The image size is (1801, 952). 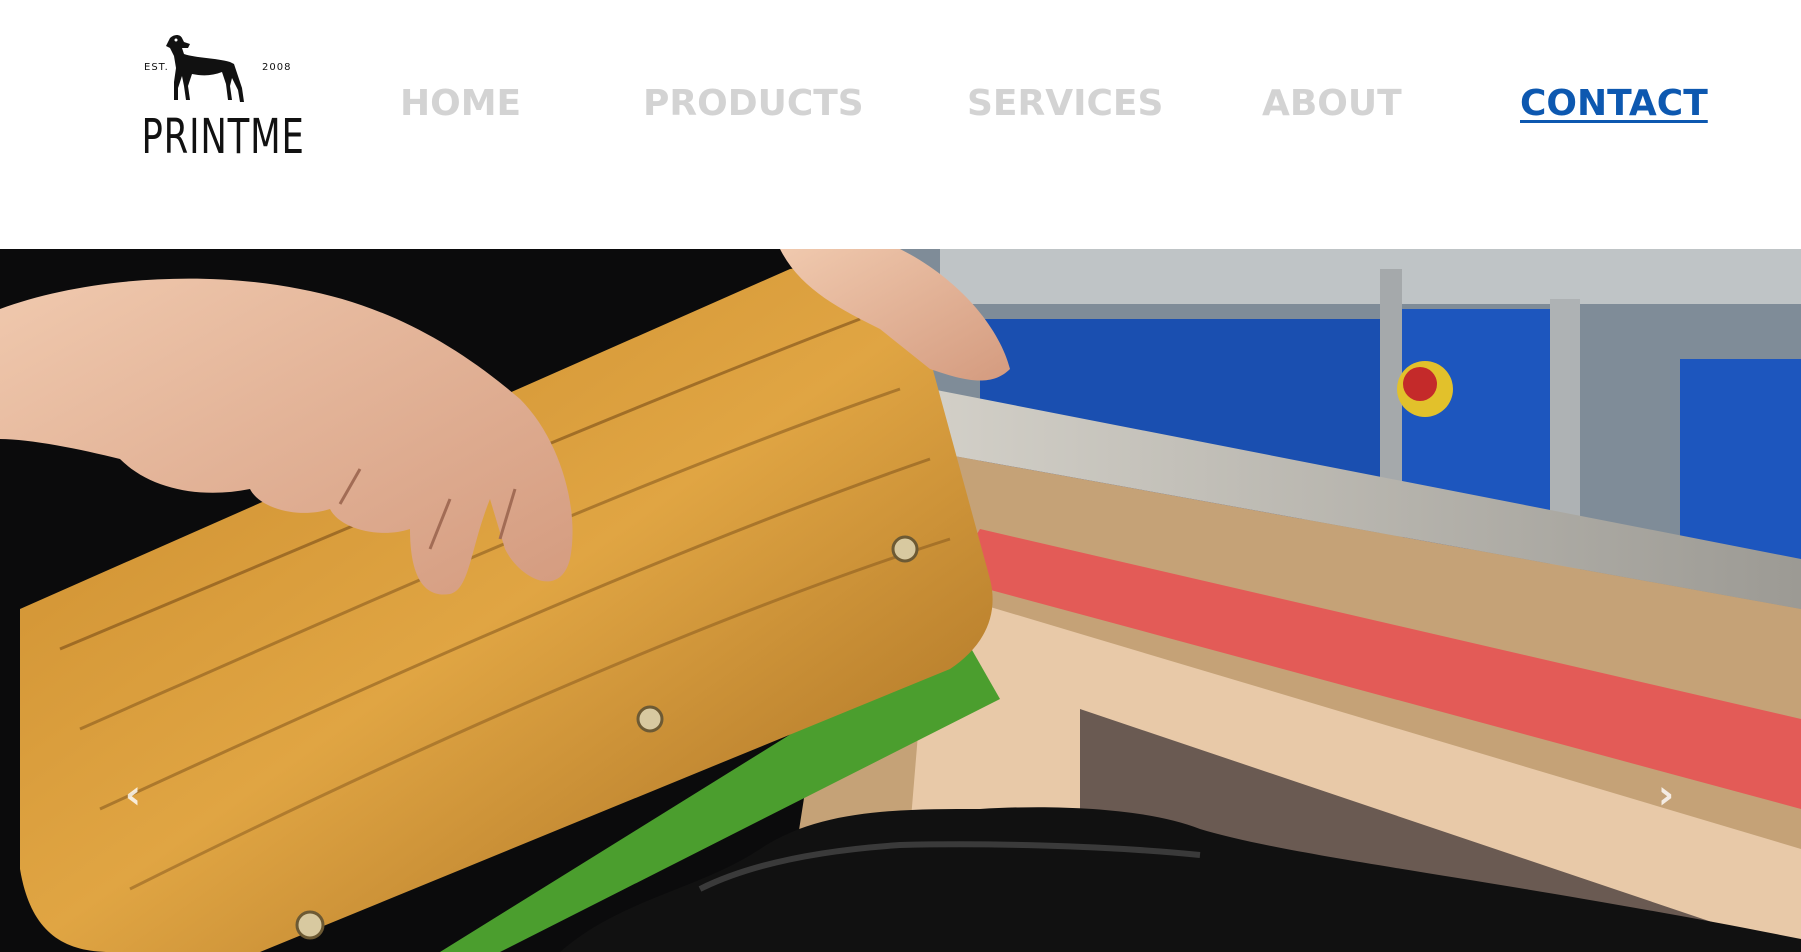 I want to click on chevron-left-icon: ‹, so click(x=133, y=795).